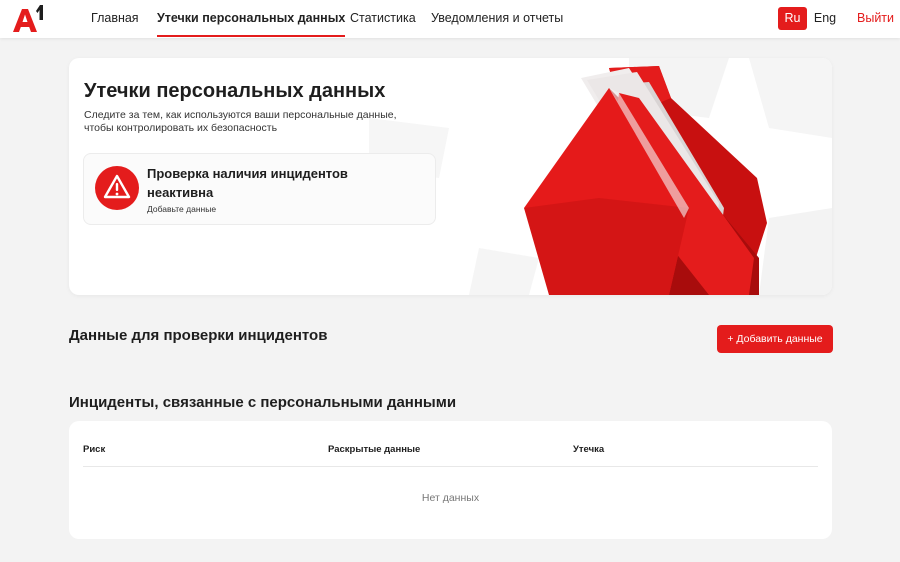 This screenshot has width=900, height=562. What do you see at coordinates (383, 19) in the screenshot?
I see `nav-statistics: Статистика` at bounding box center [383, 19].